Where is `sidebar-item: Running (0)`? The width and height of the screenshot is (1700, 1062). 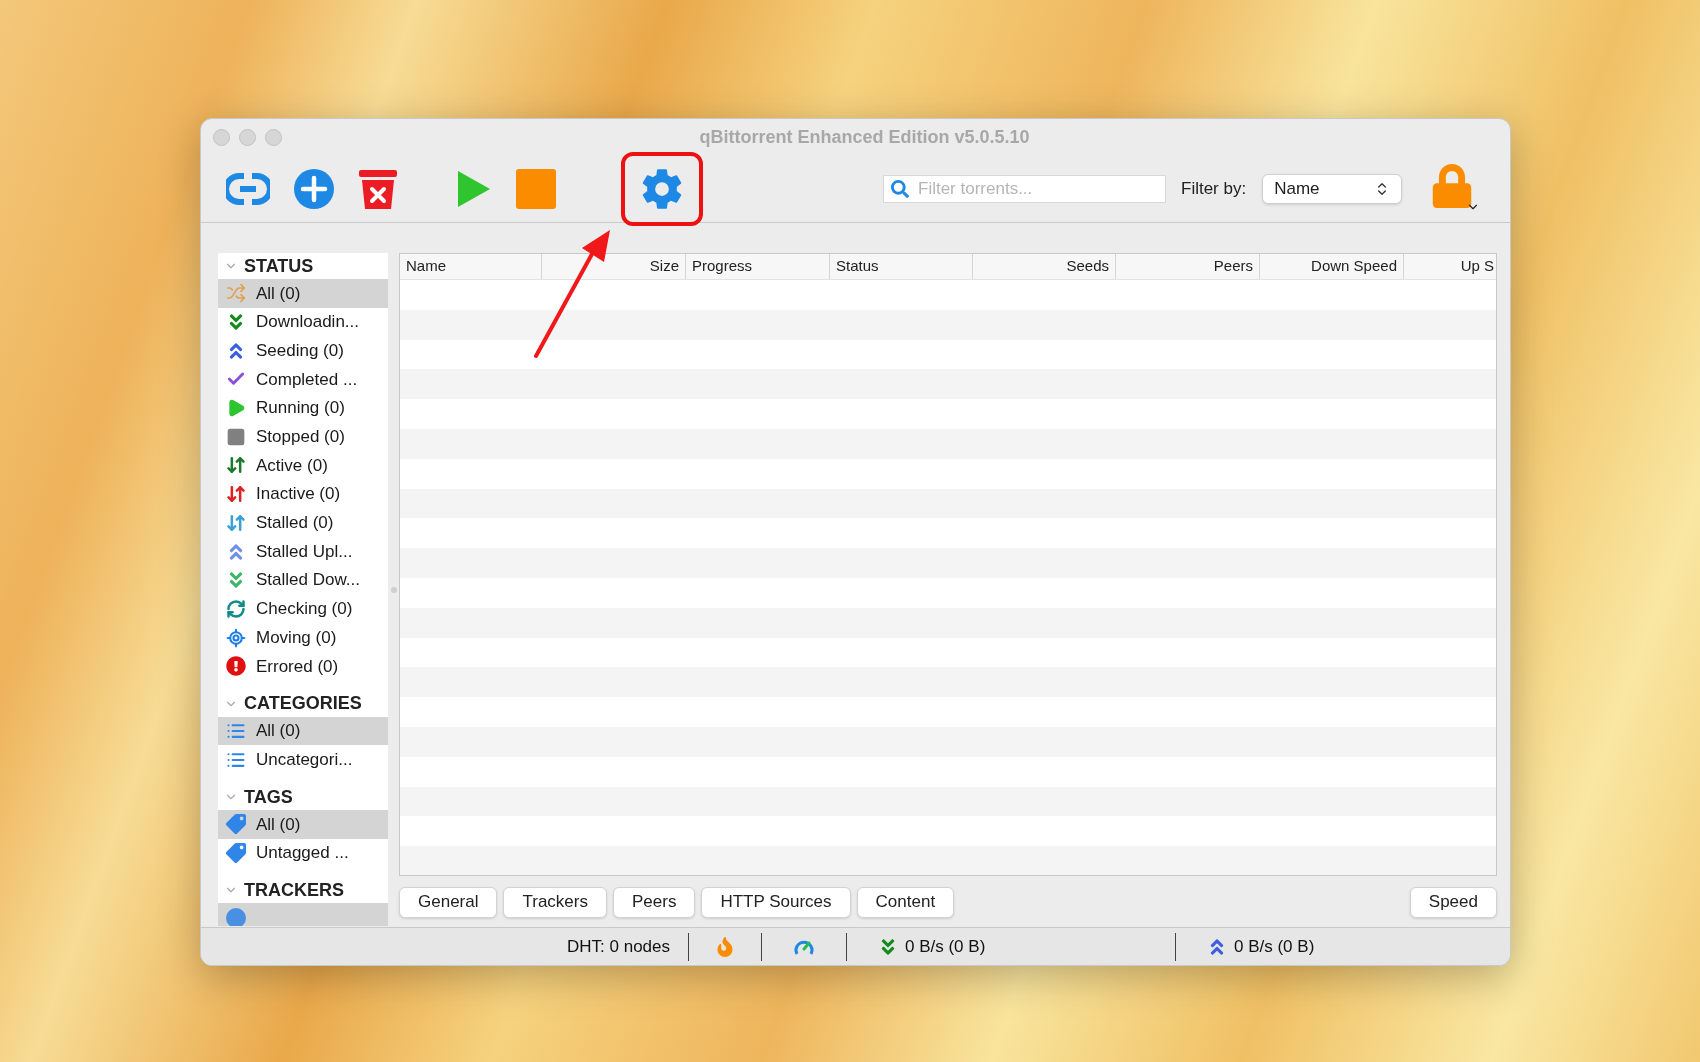 sidebar-item: Running (0) is located at coordinates (303, 408).